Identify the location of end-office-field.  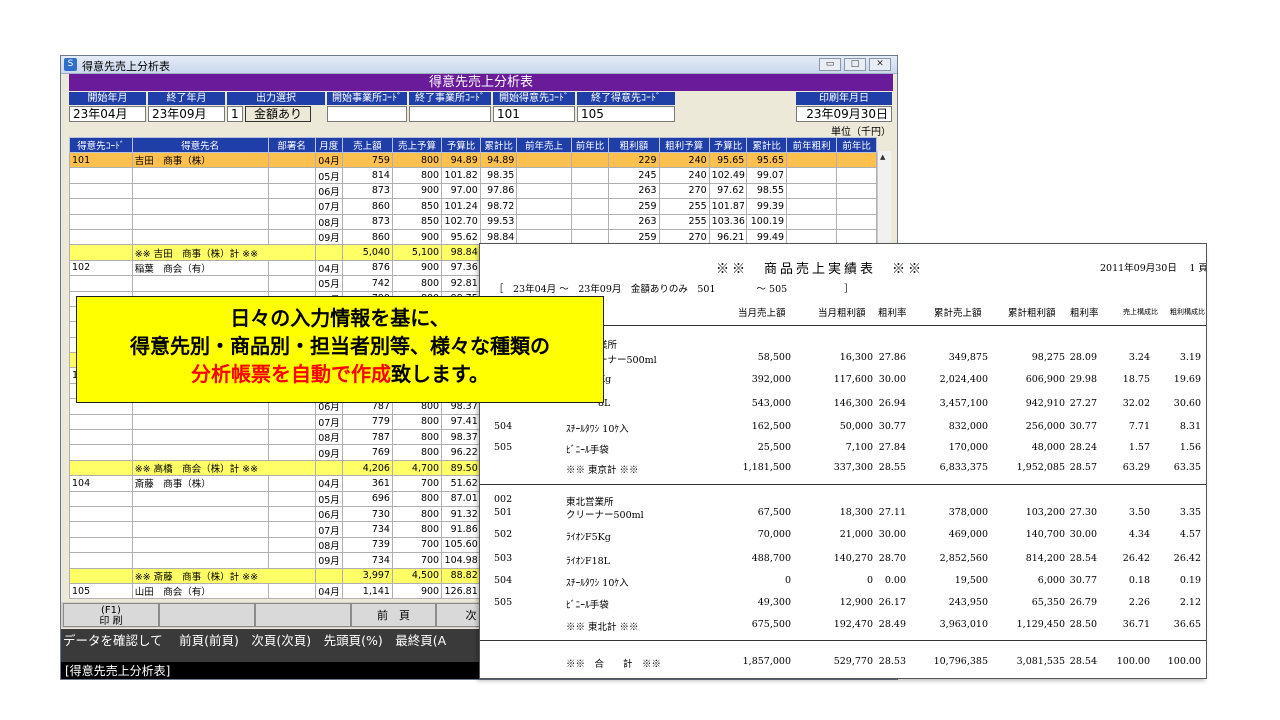
(450, 114).